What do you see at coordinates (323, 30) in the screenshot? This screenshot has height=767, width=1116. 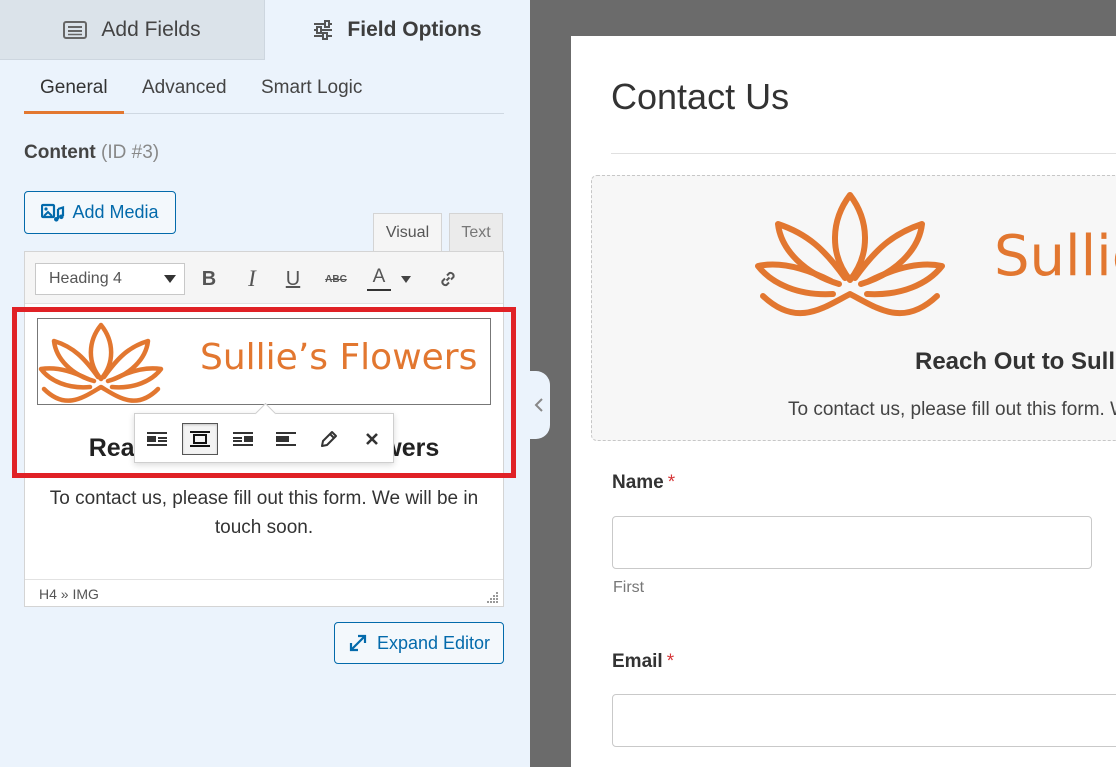 I see `sliders-icon` at bounding box center [323, 30].